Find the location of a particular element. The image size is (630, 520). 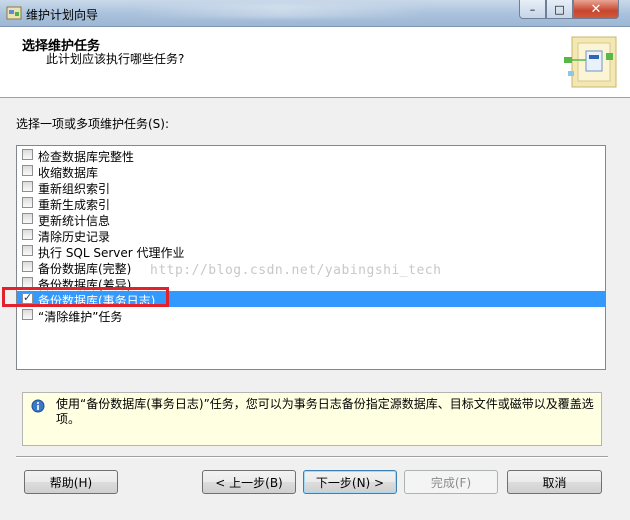

maximize-icon: □ is located at coordinates (559, 9).